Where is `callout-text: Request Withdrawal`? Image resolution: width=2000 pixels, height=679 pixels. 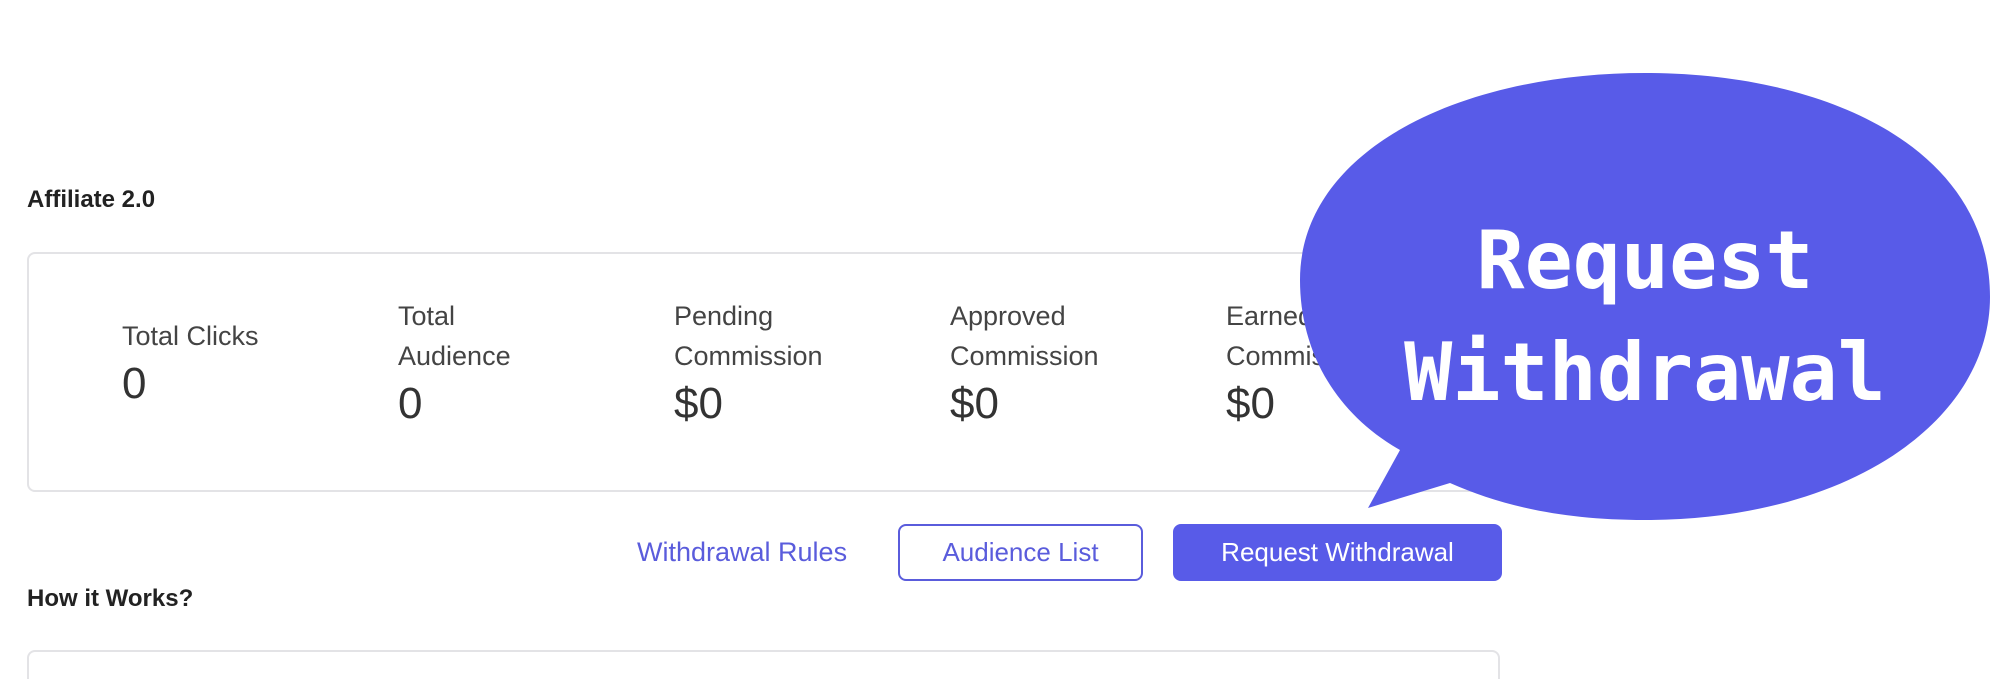
callout-text: Request Withdrawal is located at coordinates (1645, 317).